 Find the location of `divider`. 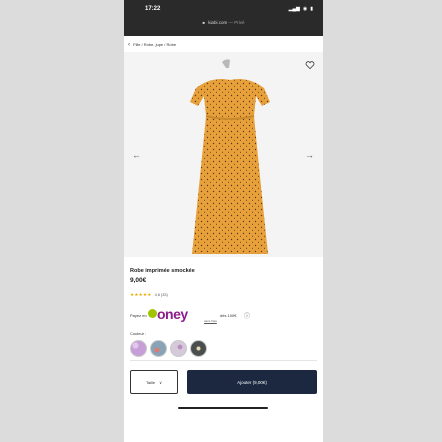

divider is located at coordinates (223, 360).